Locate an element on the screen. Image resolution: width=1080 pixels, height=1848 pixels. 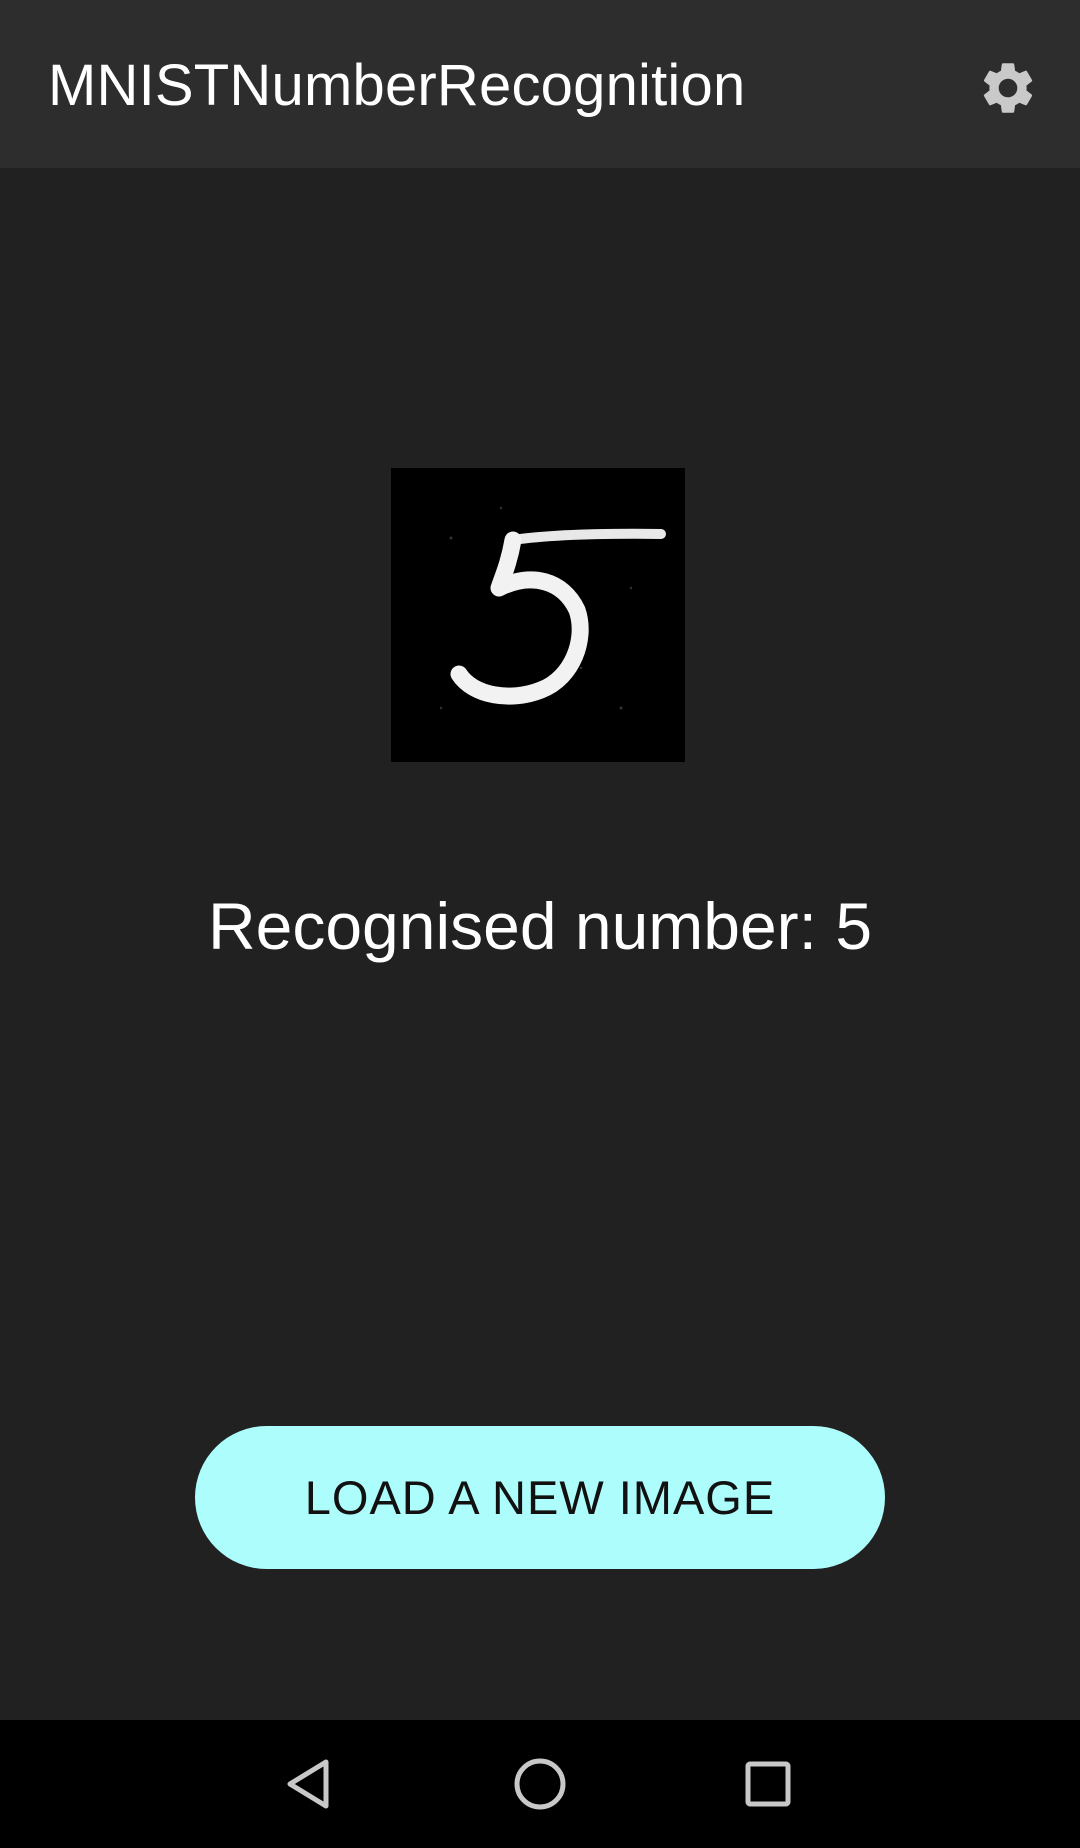
recognised-number-text: Recognised number: 5 is located at coordinates (540, 926).